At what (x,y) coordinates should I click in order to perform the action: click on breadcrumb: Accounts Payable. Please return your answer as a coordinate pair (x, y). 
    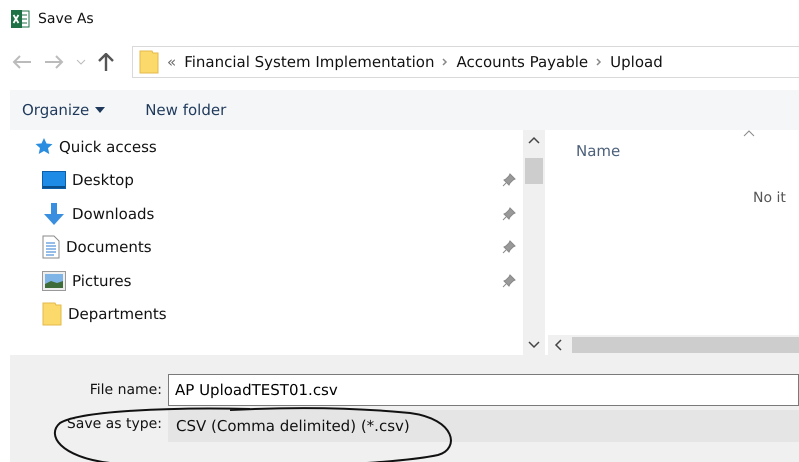
    Looking at the image, I should click on (522, 62).